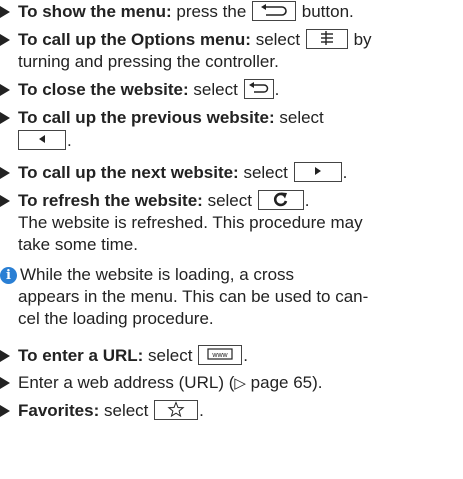 Image resolution: width=463 pixels, height=479 pixels. What do you see at coordinates (78, 244) in the screenshot?
I see `item-refresh-cont-2: take some time.` at bounding box center [78, 244].